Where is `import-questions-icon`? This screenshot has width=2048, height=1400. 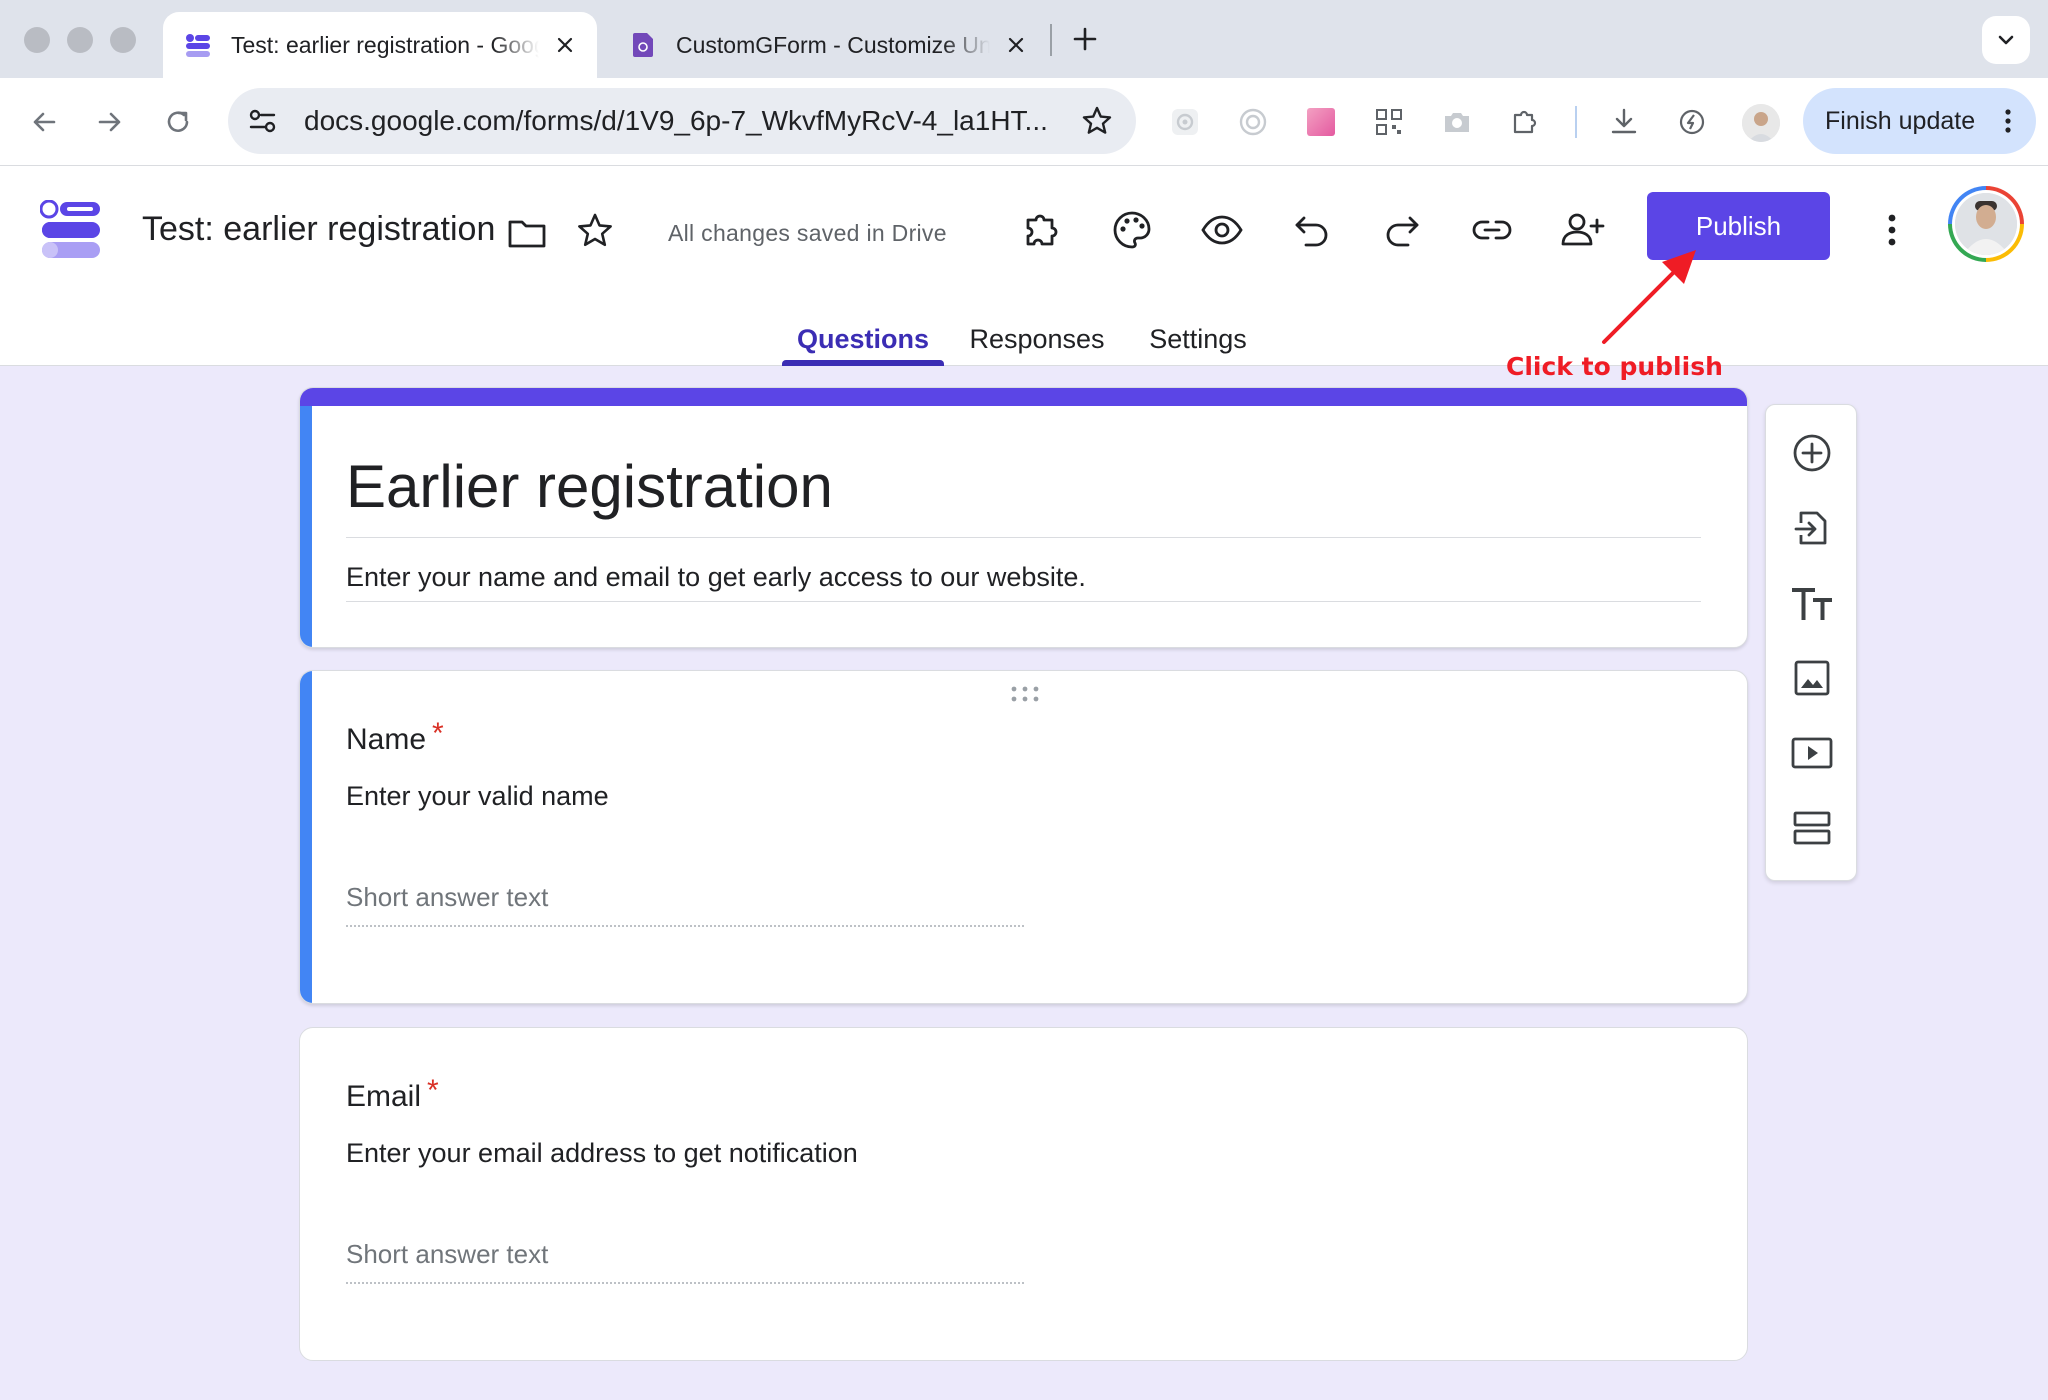 import-questions-icon is located at coordinates (1810, 528).